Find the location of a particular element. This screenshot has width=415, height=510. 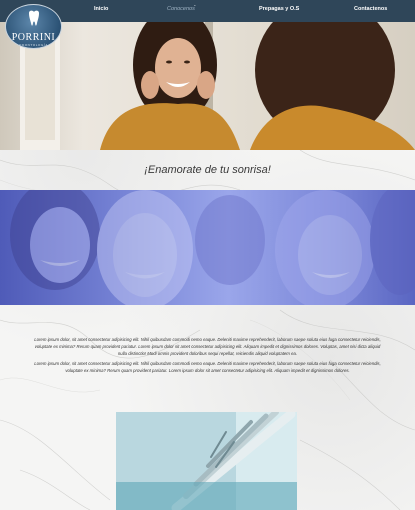

nav-item-conocenos-label: Conocenos is located at coordinates (181, 9).